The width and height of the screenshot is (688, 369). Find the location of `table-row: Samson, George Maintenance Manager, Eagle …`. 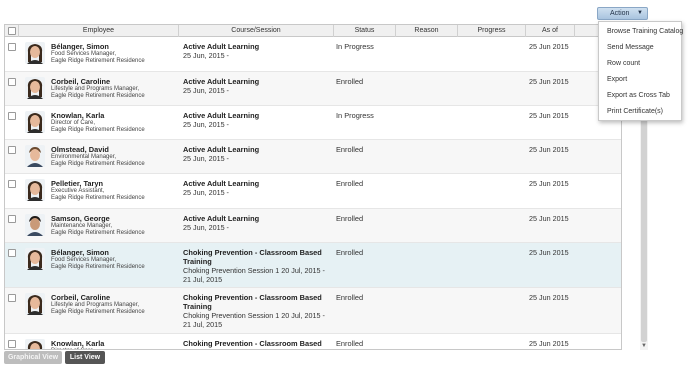

table-row: Samson, George Maintenance Manager, Eagle … is located at coordinates (313, 226).